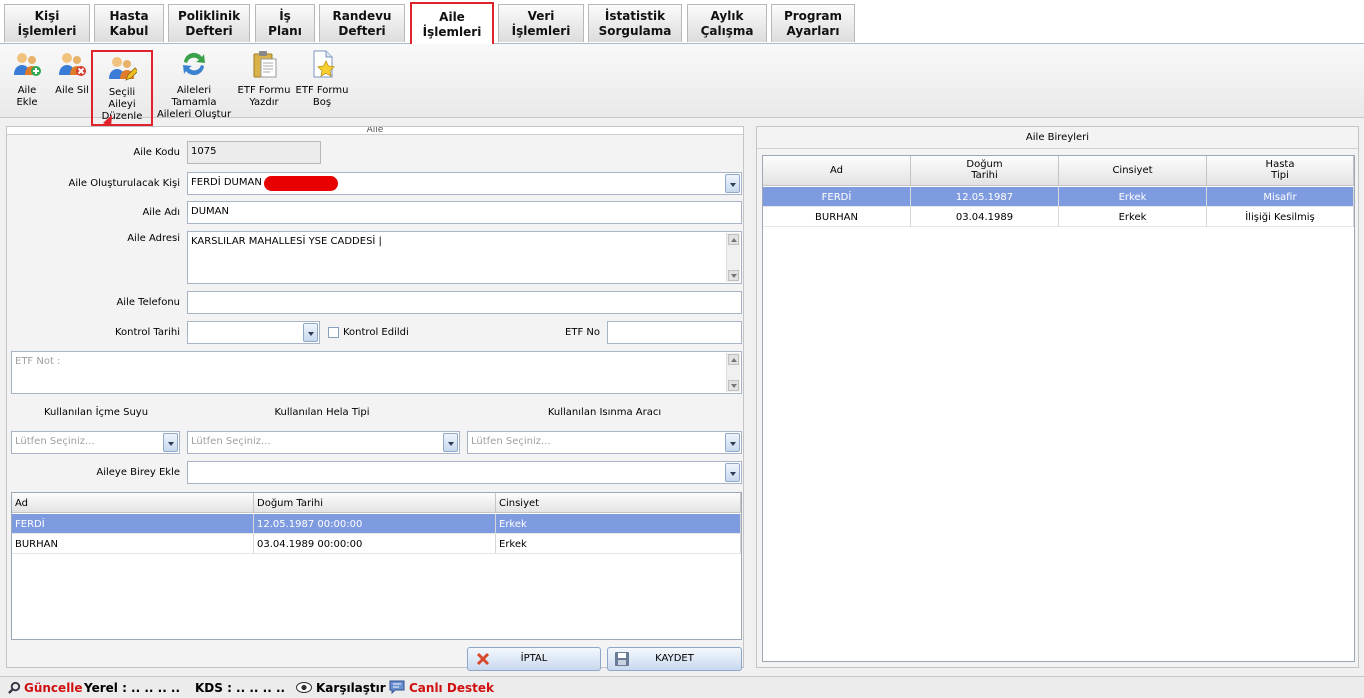 This screenshot has height=698, width=1364. I want to click on tab-istatistik-sorgulama: İstatistik Sorgulama, so click(635, 23).